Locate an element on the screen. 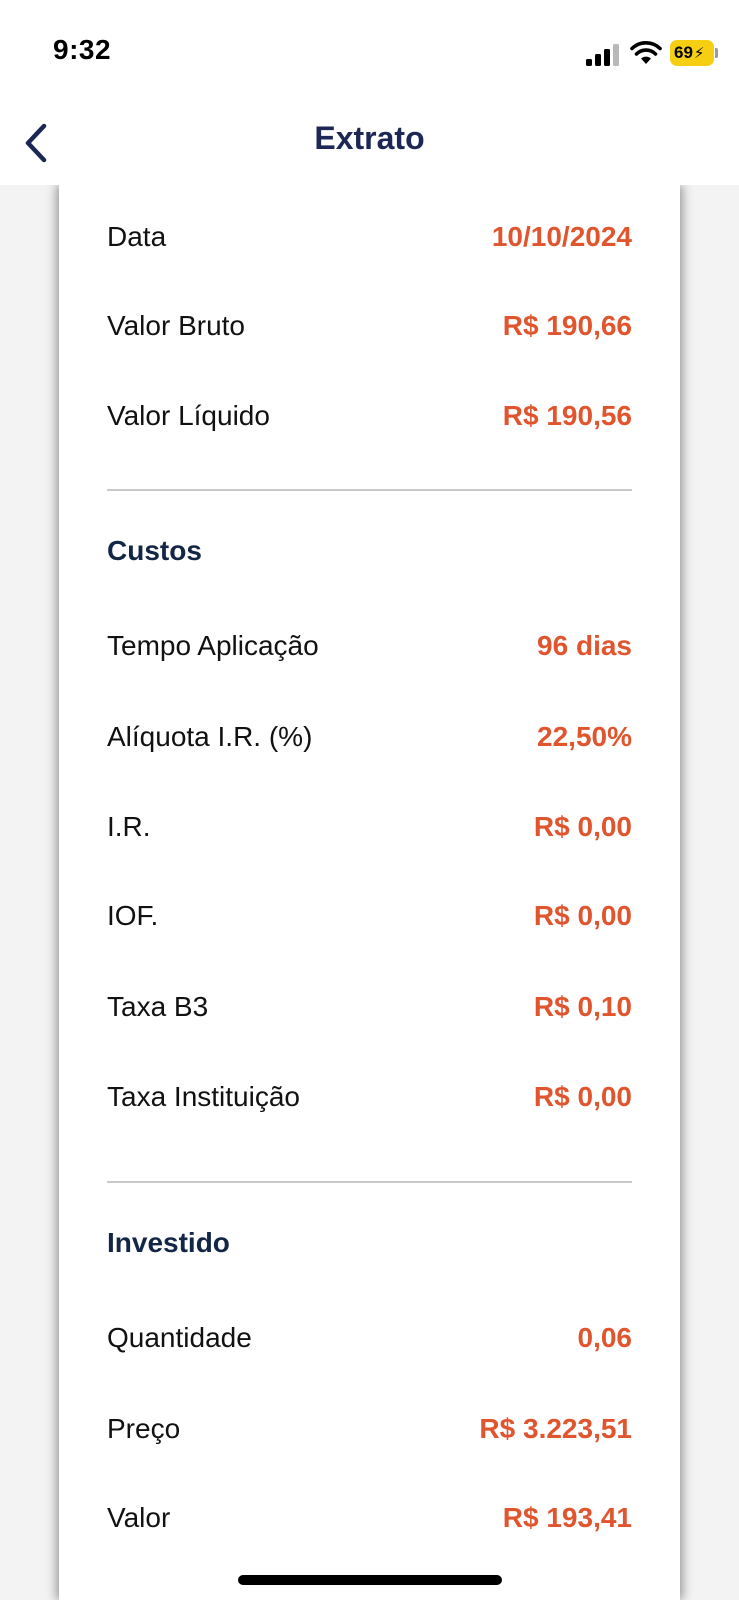 This screenshot has height=1600, width=739. nav-bar: Extrato is located at coordinates (369, 142).